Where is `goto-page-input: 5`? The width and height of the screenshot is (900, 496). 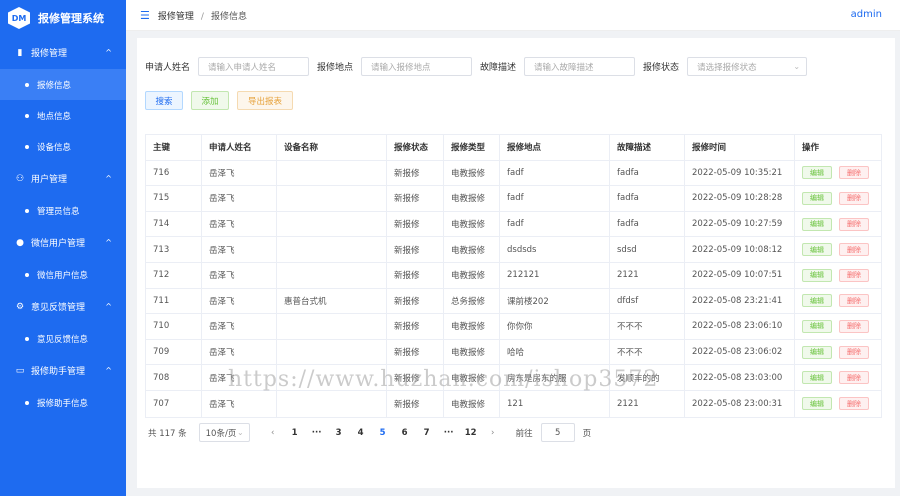 goto-page-input: 5 is located at coordinates (557, 432).